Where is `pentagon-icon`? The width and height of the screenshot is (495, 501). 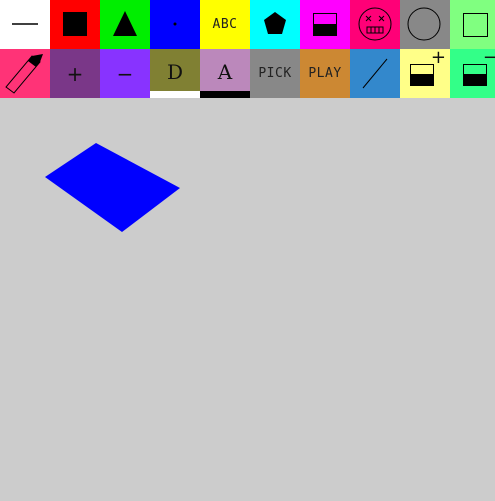 pentagon-icon is located at coordinates (275, 24).